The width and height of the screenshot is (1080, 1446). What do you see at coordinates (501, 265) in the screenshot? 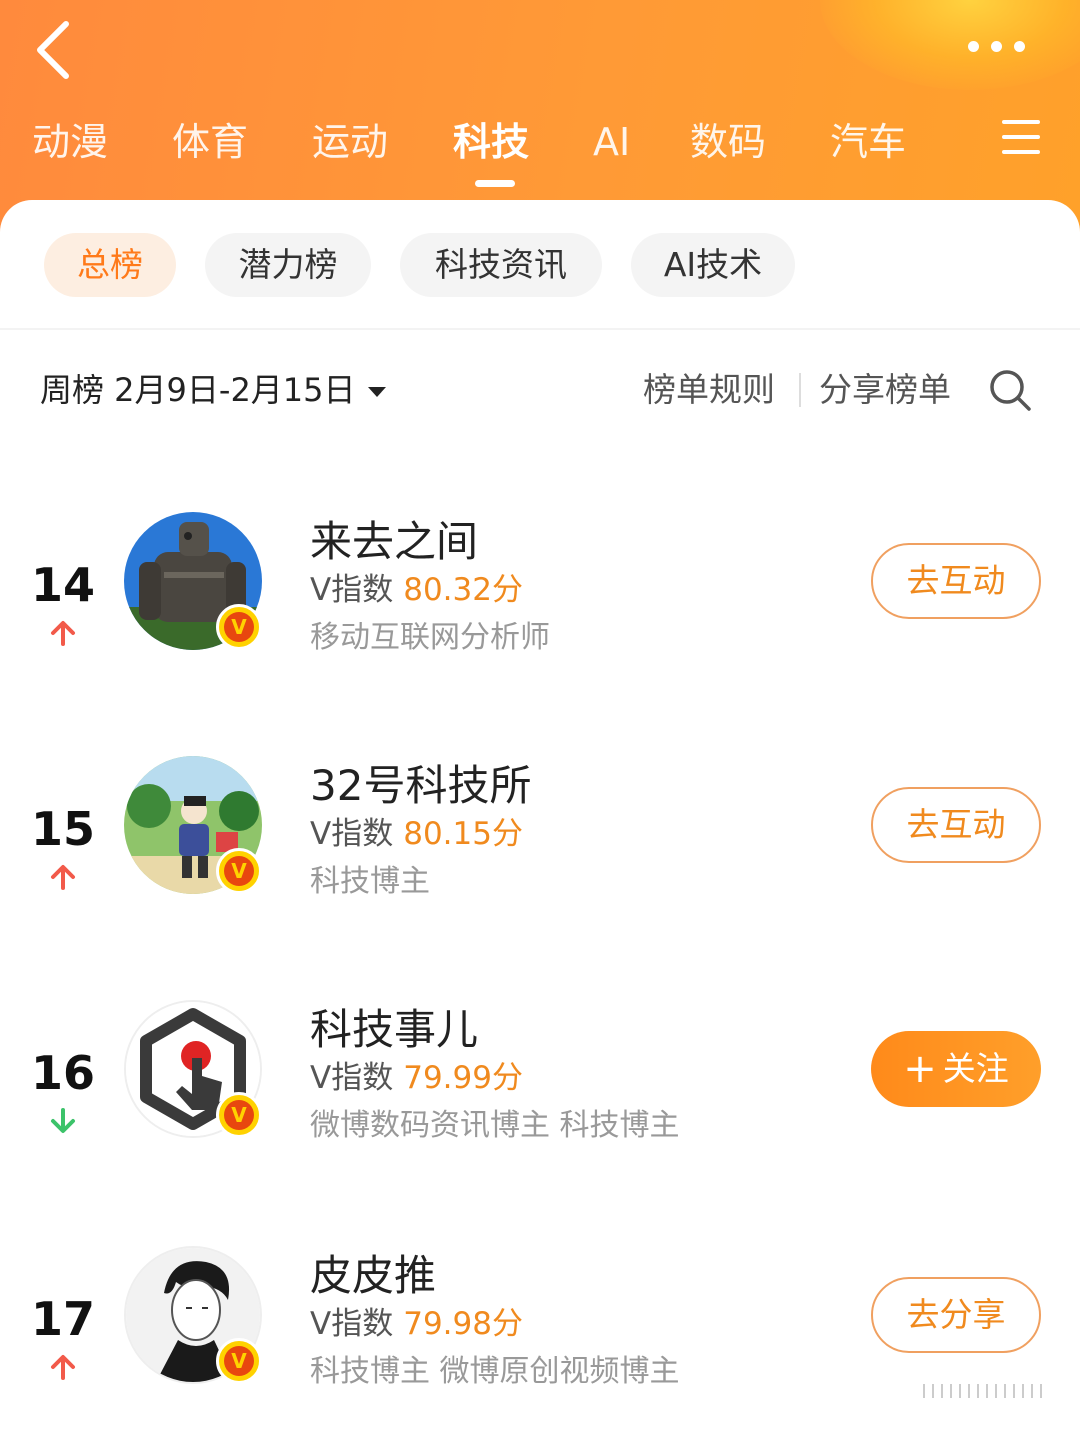
I see `chip-tech-news: 科技资讯` at bounding box center [501, 265].